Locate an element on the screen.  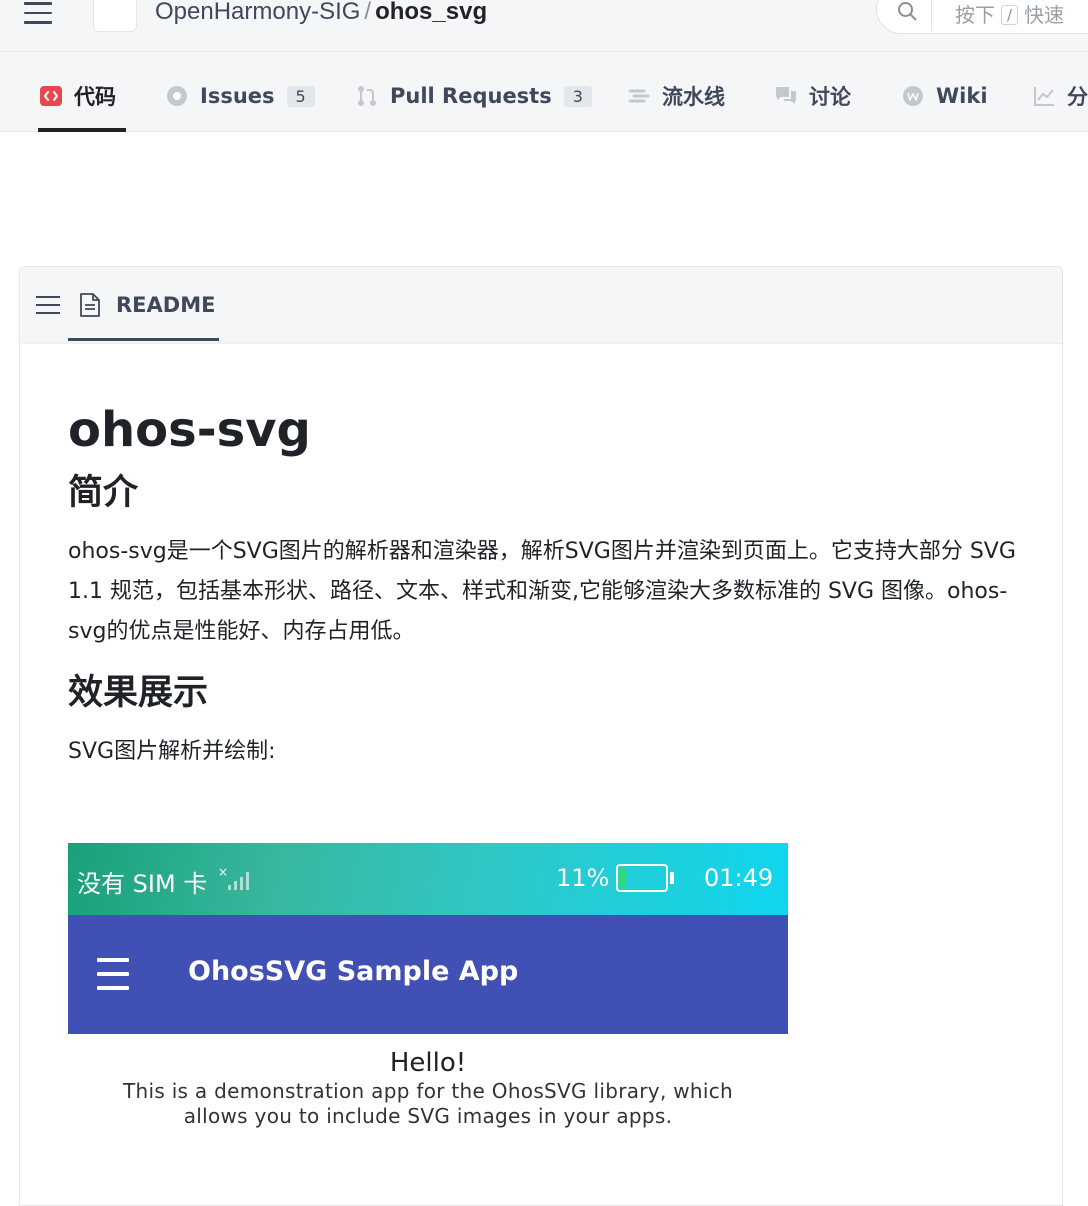
owner-link: OpenHarmony-SIG is located at coordinates (257, 12).